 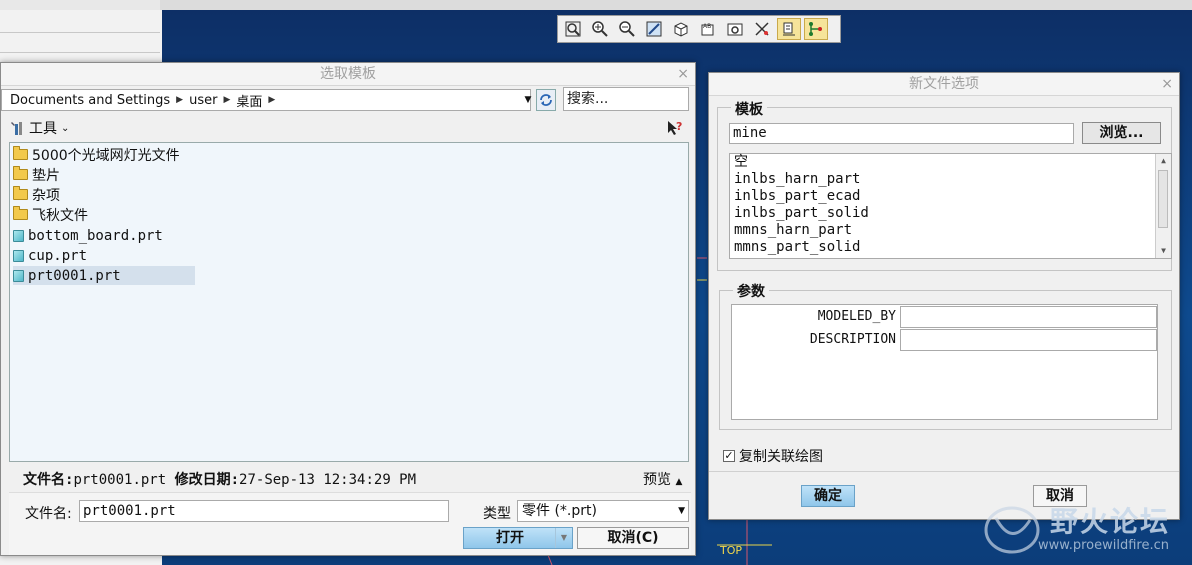 What do you see at coordinates (65, 128) in the screenshot?
I see `chevron-down-icon: ⌄` at bounding box center [65, 128].